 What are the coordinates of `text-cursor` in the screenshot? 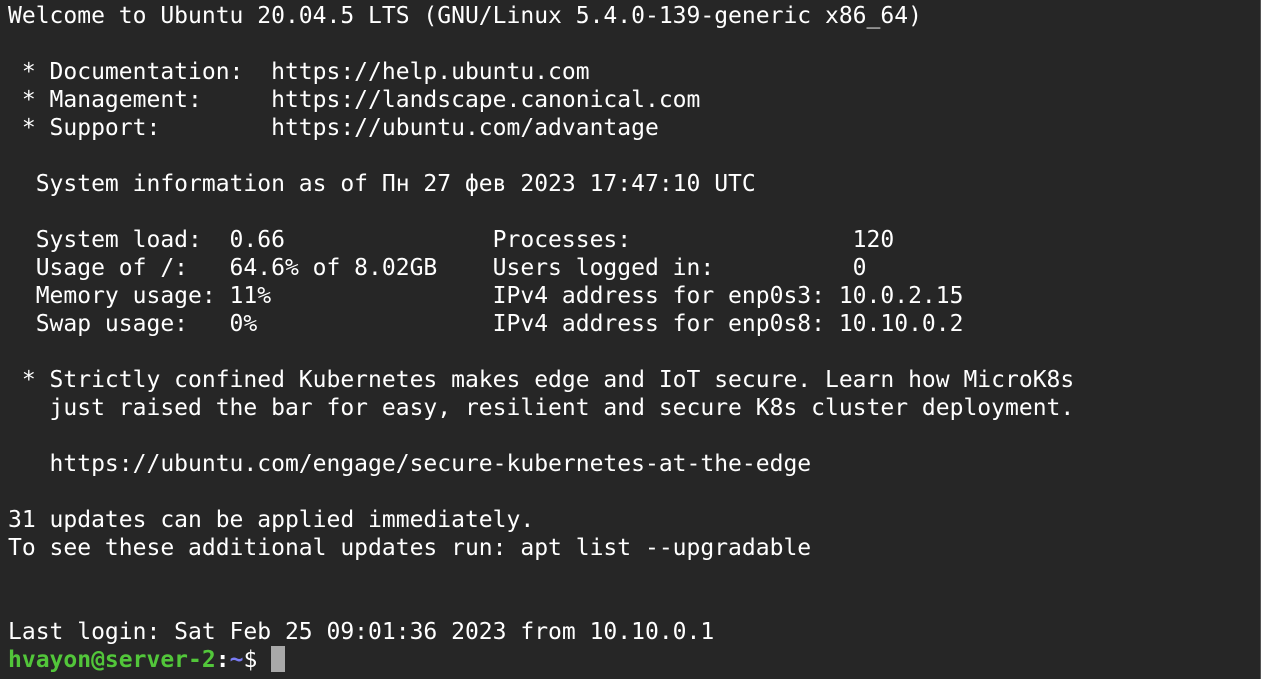 It's located at (278, 659).